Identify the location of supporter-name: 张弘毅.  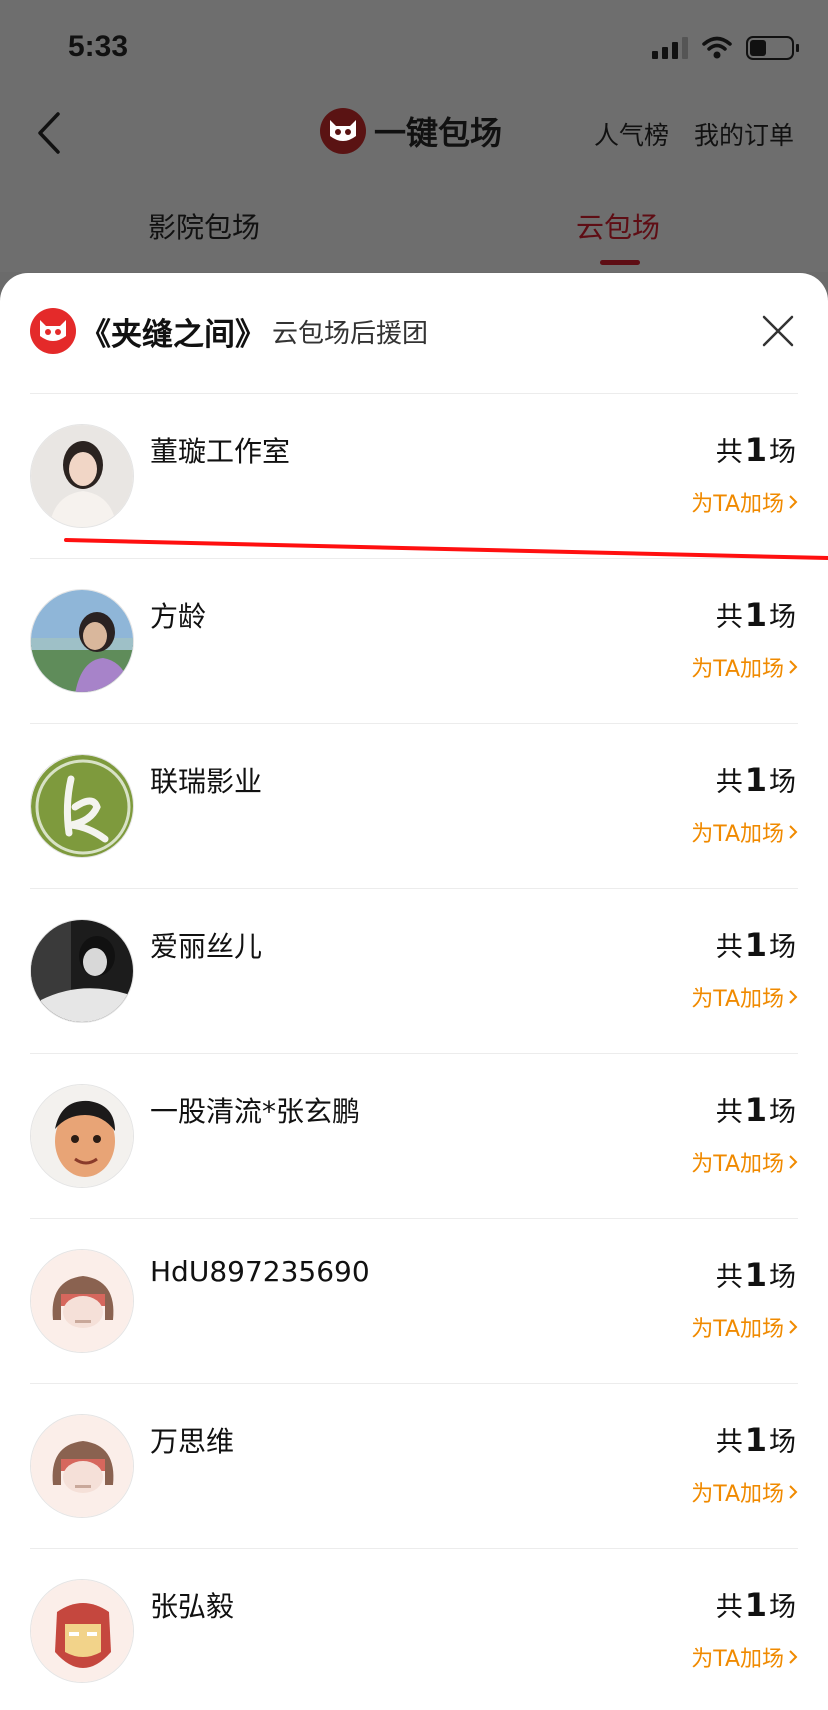
(192, 1606).